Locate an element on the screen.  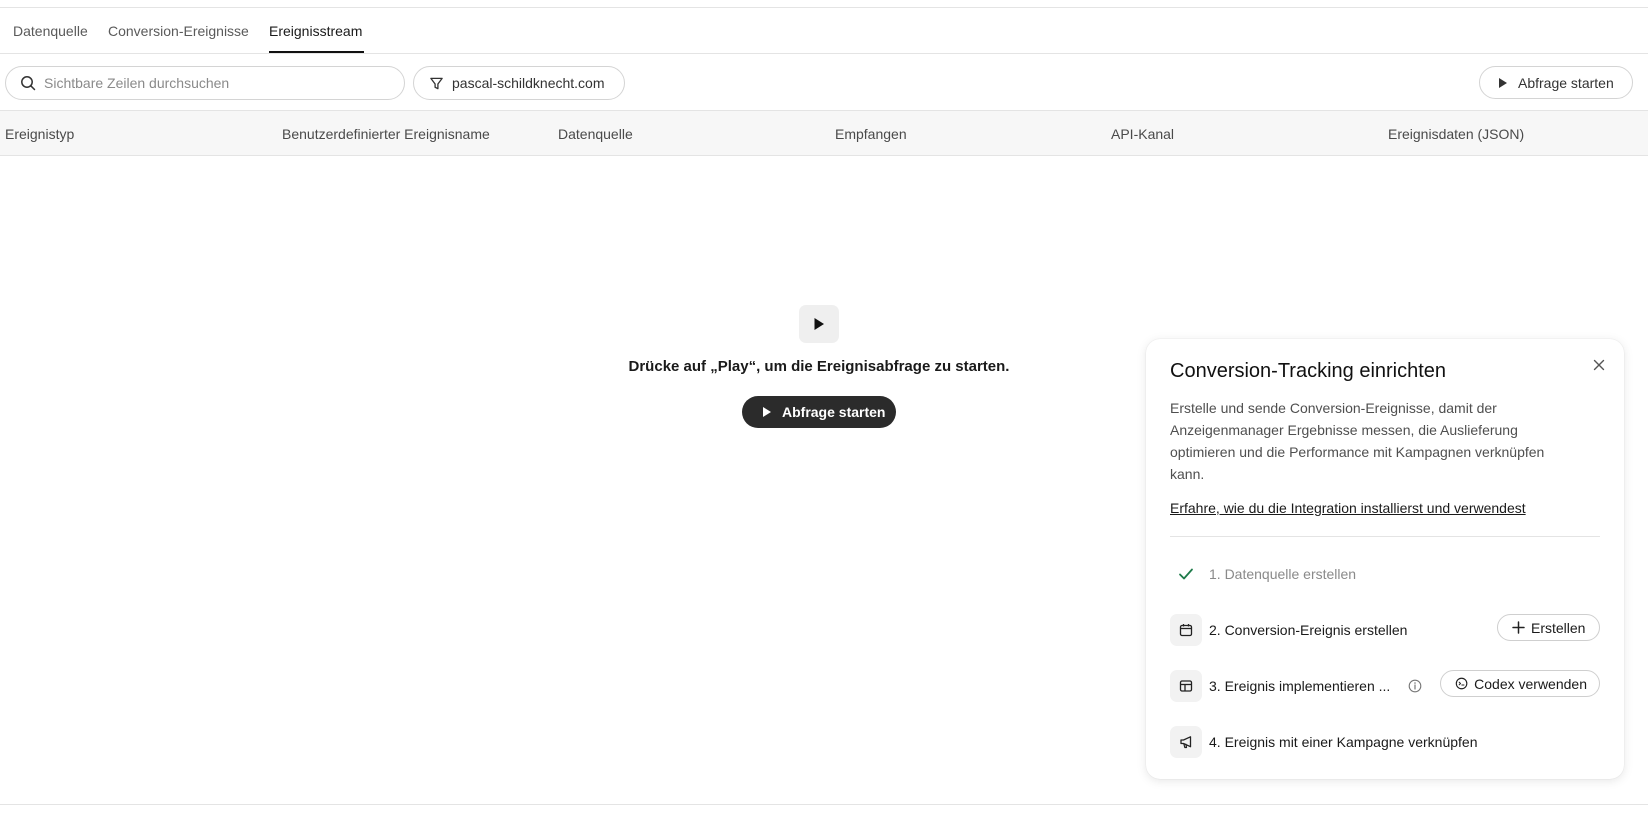
filter-button: pascal-schildknecht.com is located at coordinates (519, 83).